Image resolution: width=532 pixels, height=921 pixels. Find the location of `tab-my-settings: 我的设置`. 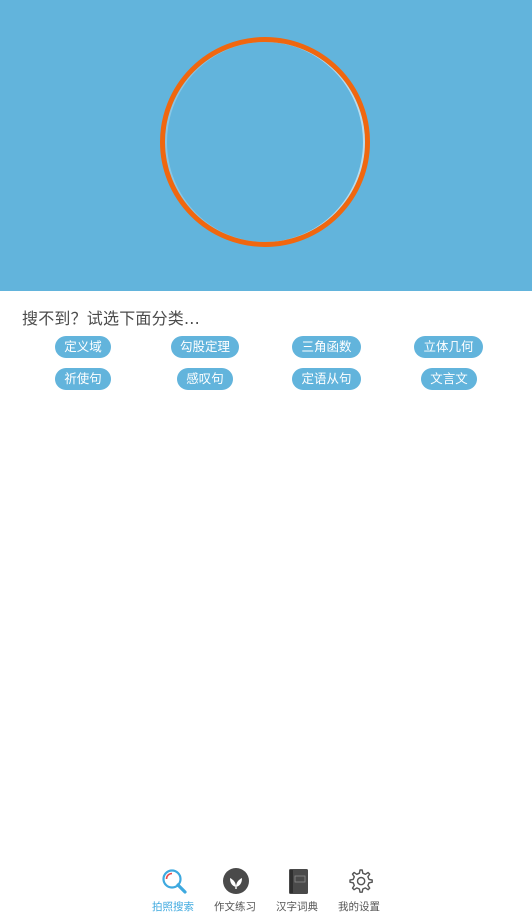

tab-my-settings: 我的设置 is located at coordinates (359, 890).